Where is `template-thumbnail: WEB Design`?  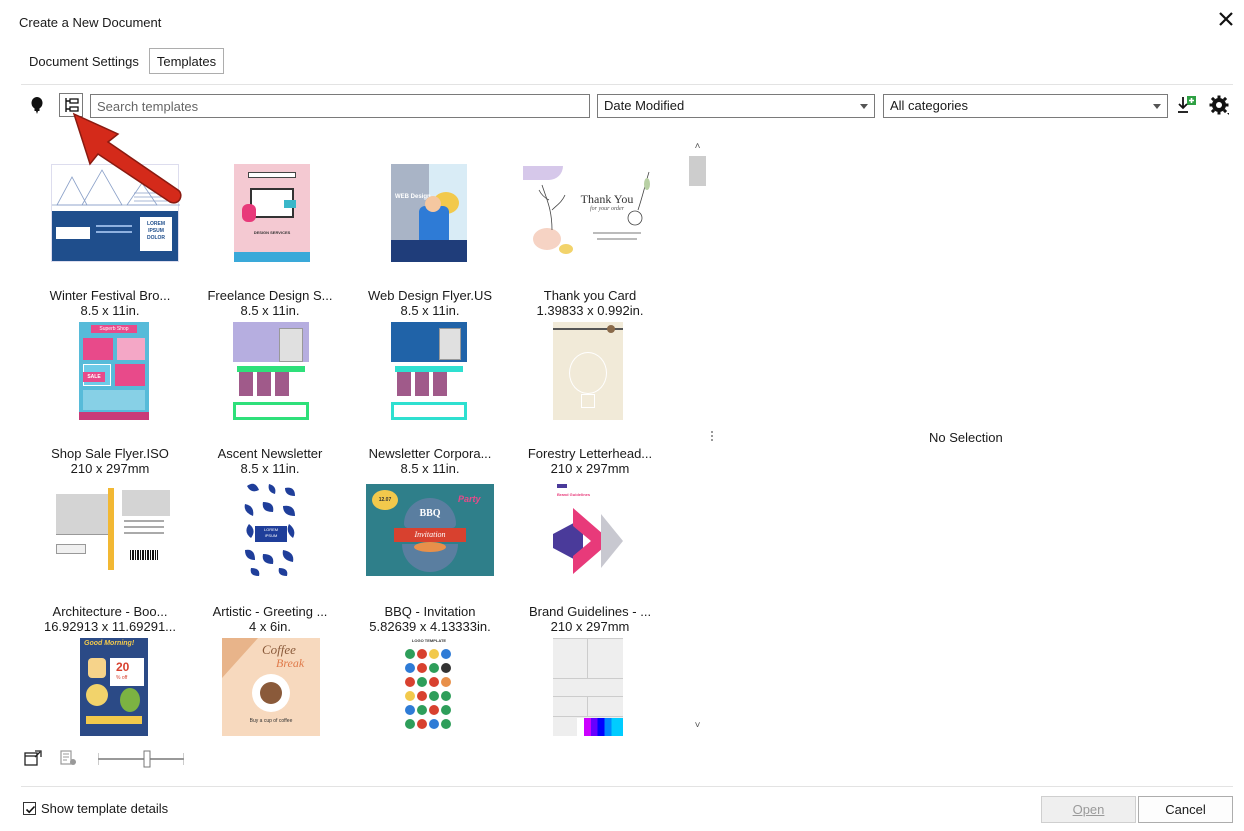 template-thumbnail: WEB Design is located at coordinates (430, 223).